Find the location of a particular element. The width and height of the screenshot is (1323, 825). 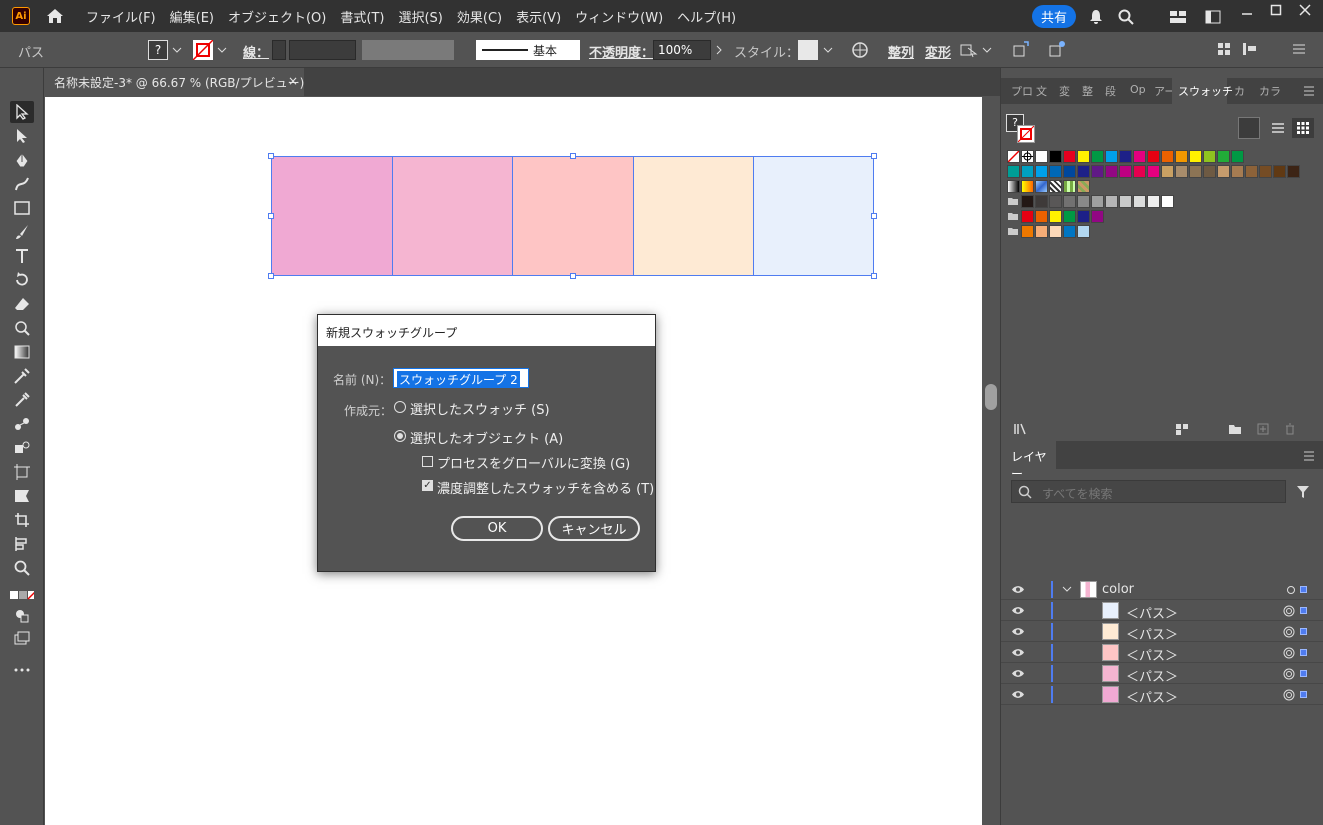

select-similar-icon is located at coordinates (1057, 49).